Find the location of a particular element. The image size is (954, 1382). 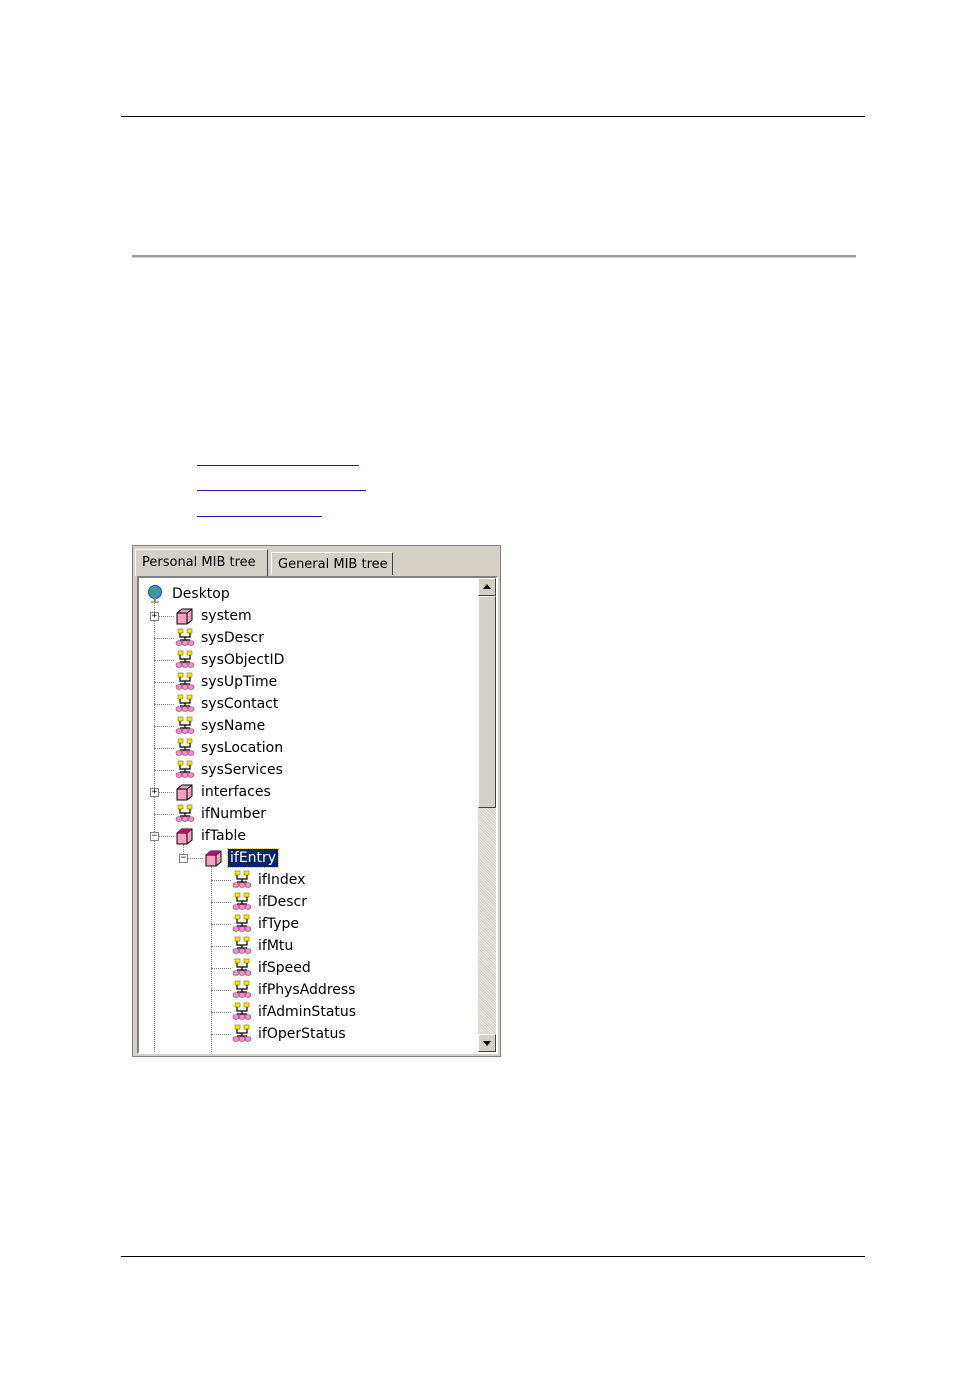

scroll-up-button is located at coordinates (487, 587).